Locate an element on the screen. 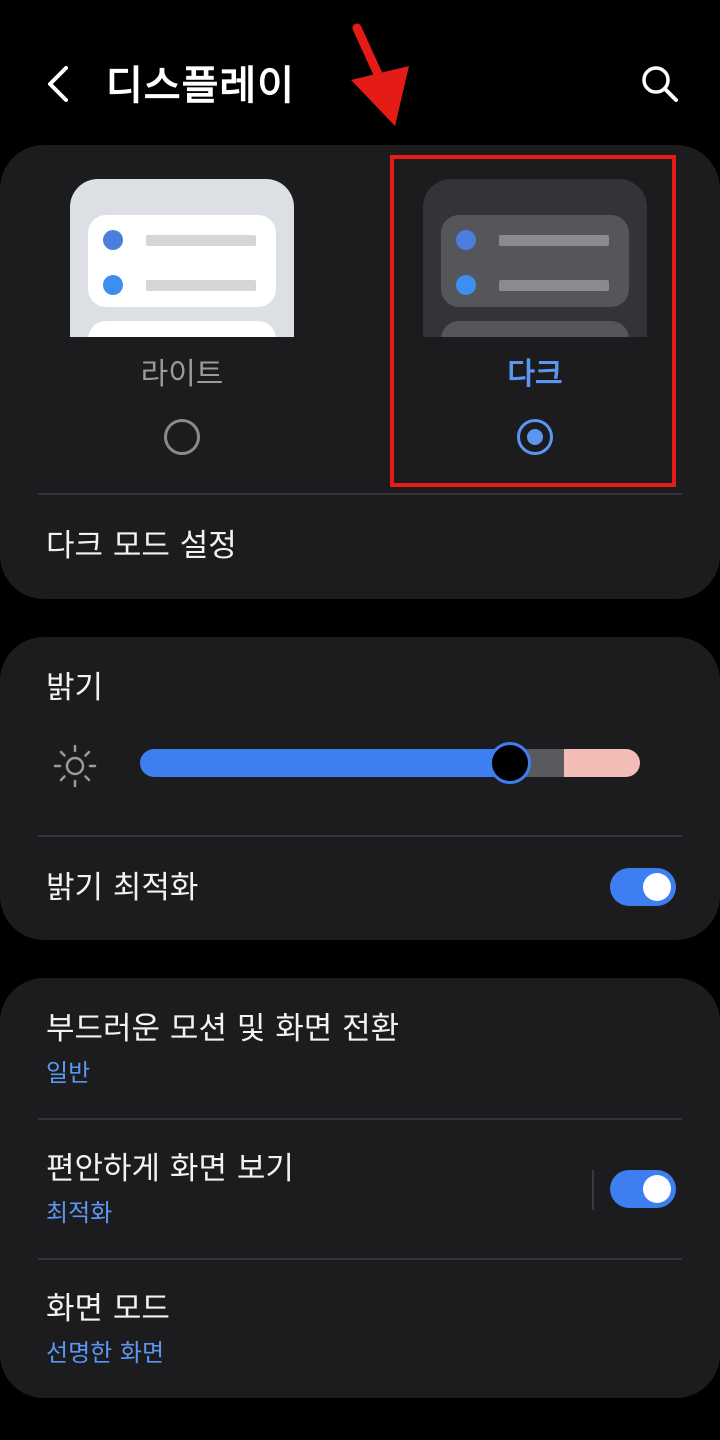  slider-thumb is located at coordinates (510, 763).